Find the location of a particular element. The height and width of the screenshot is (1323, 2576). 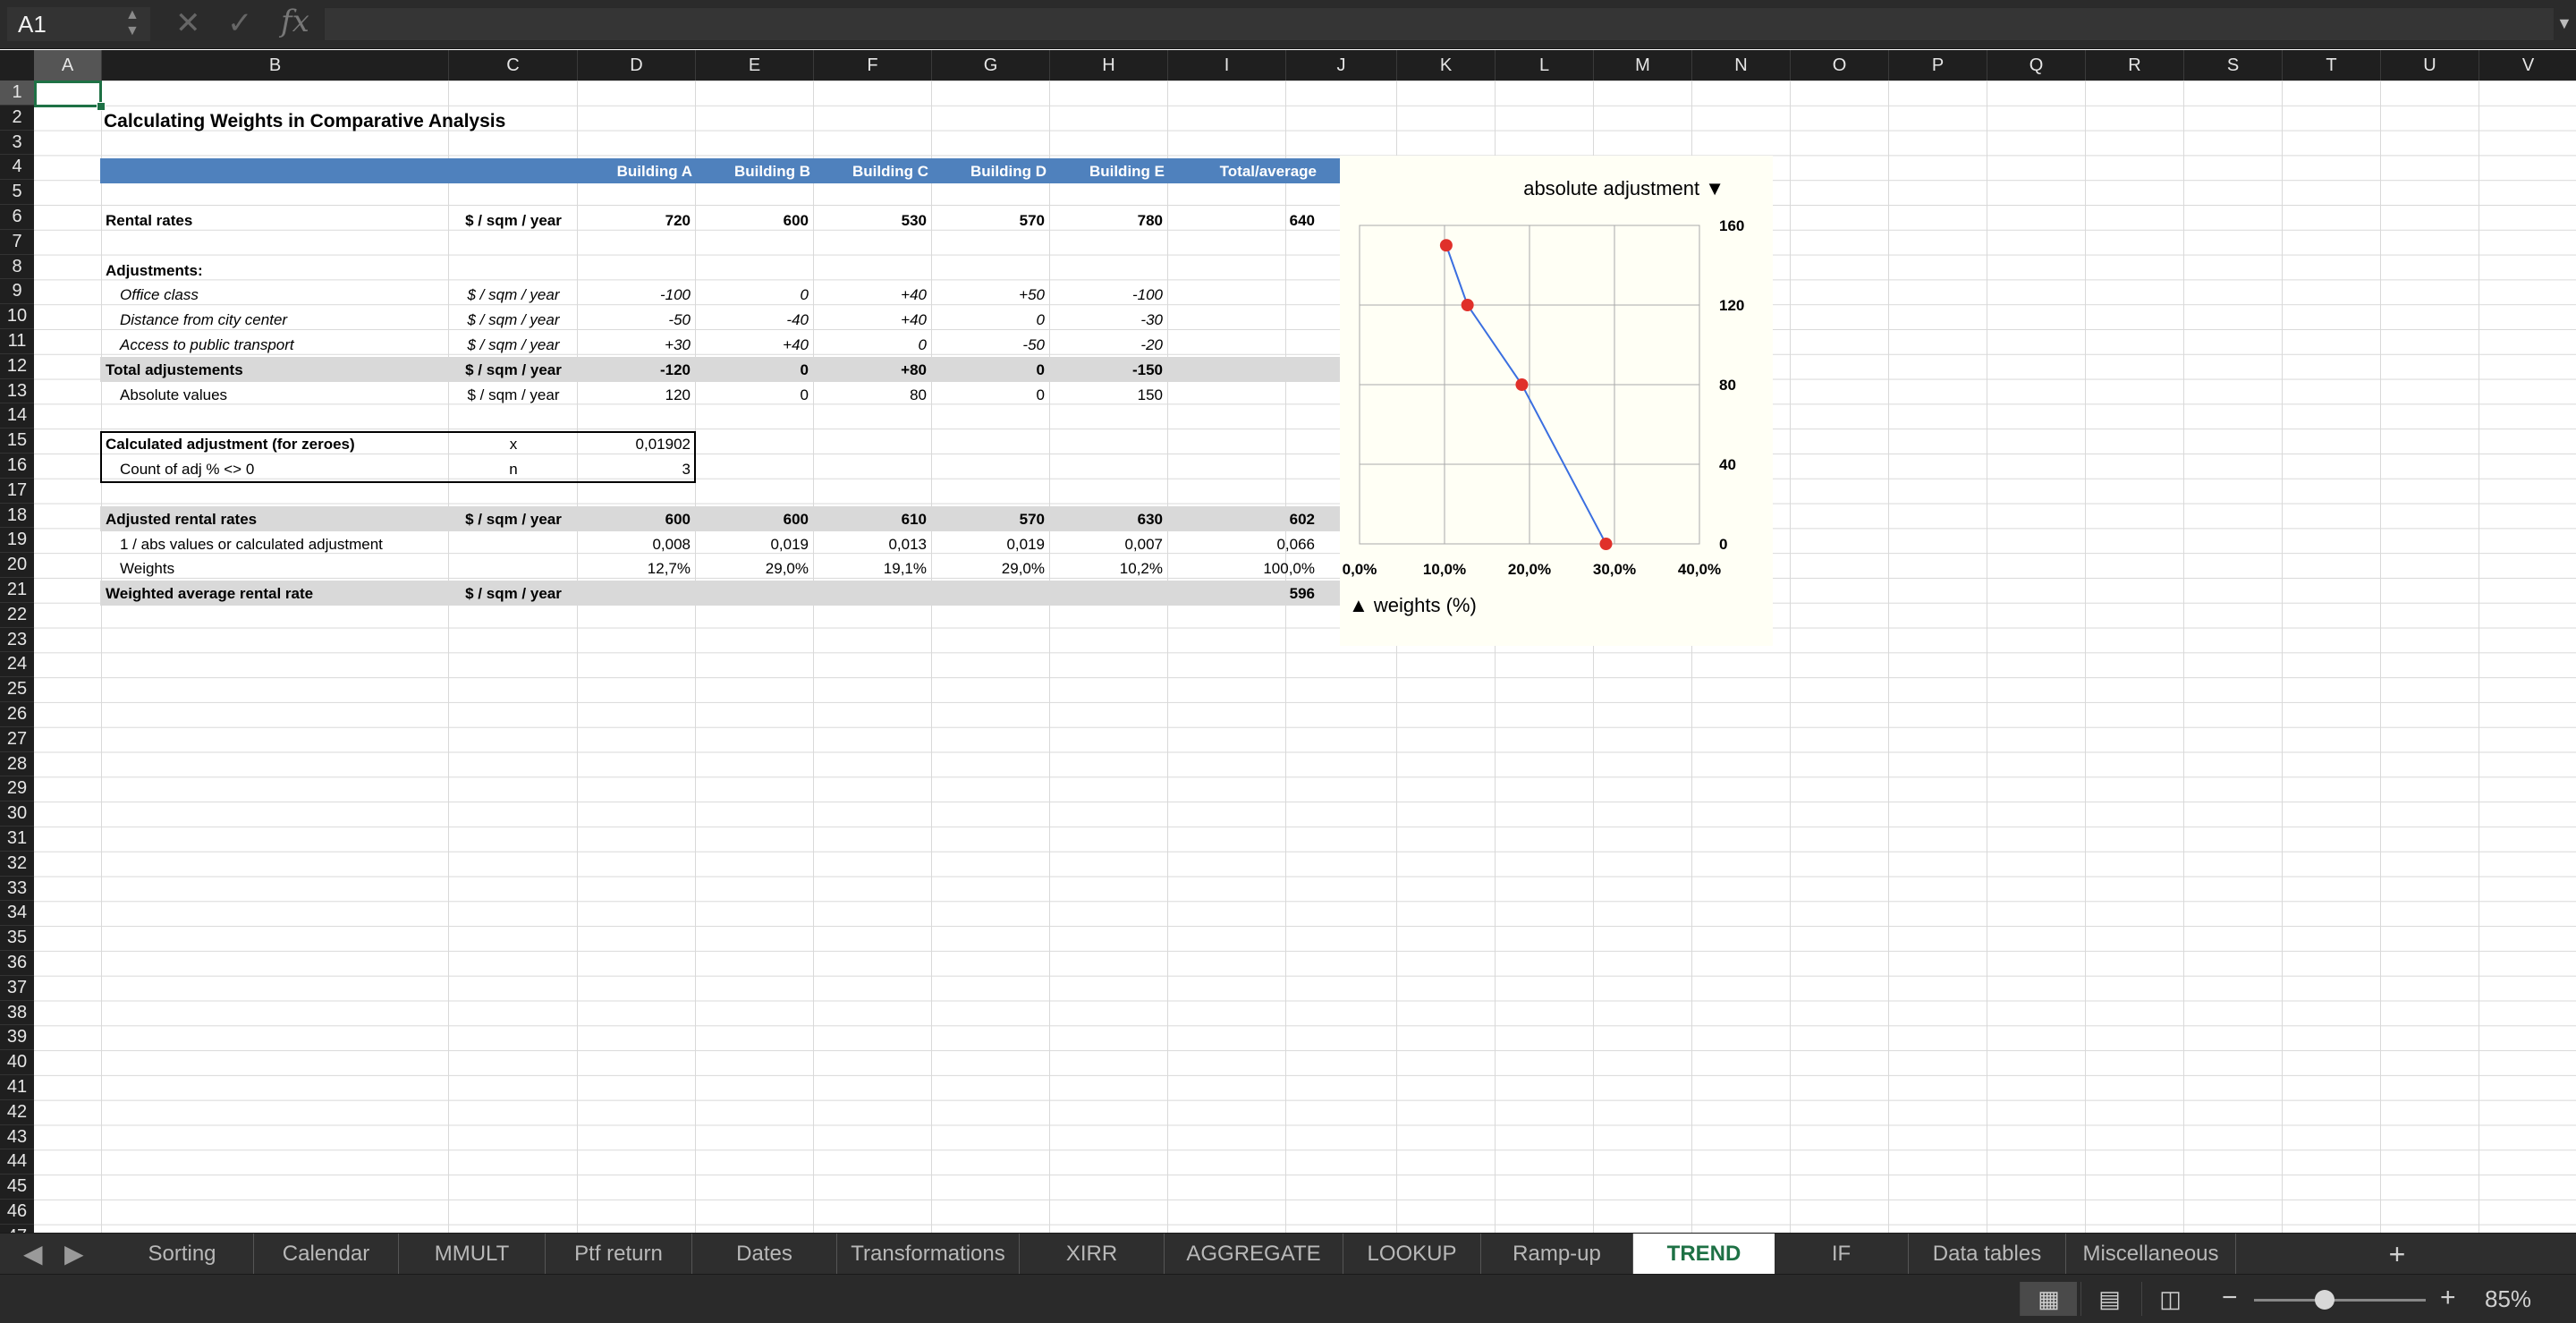

column-header-i: I is located at coordinates (1227, 65).